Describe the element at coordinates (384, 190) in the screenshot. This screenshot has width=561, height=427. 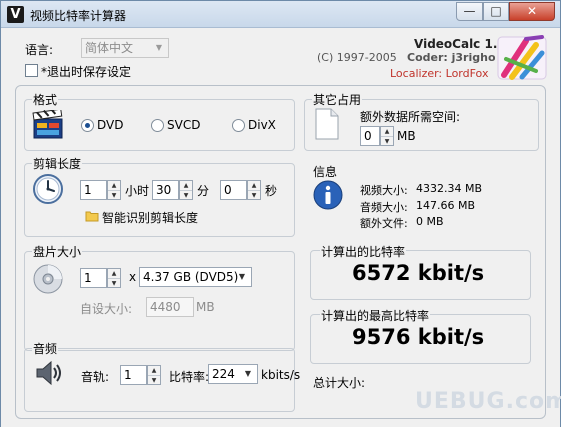
I see `video-size-label: 视频大小:` at that location.